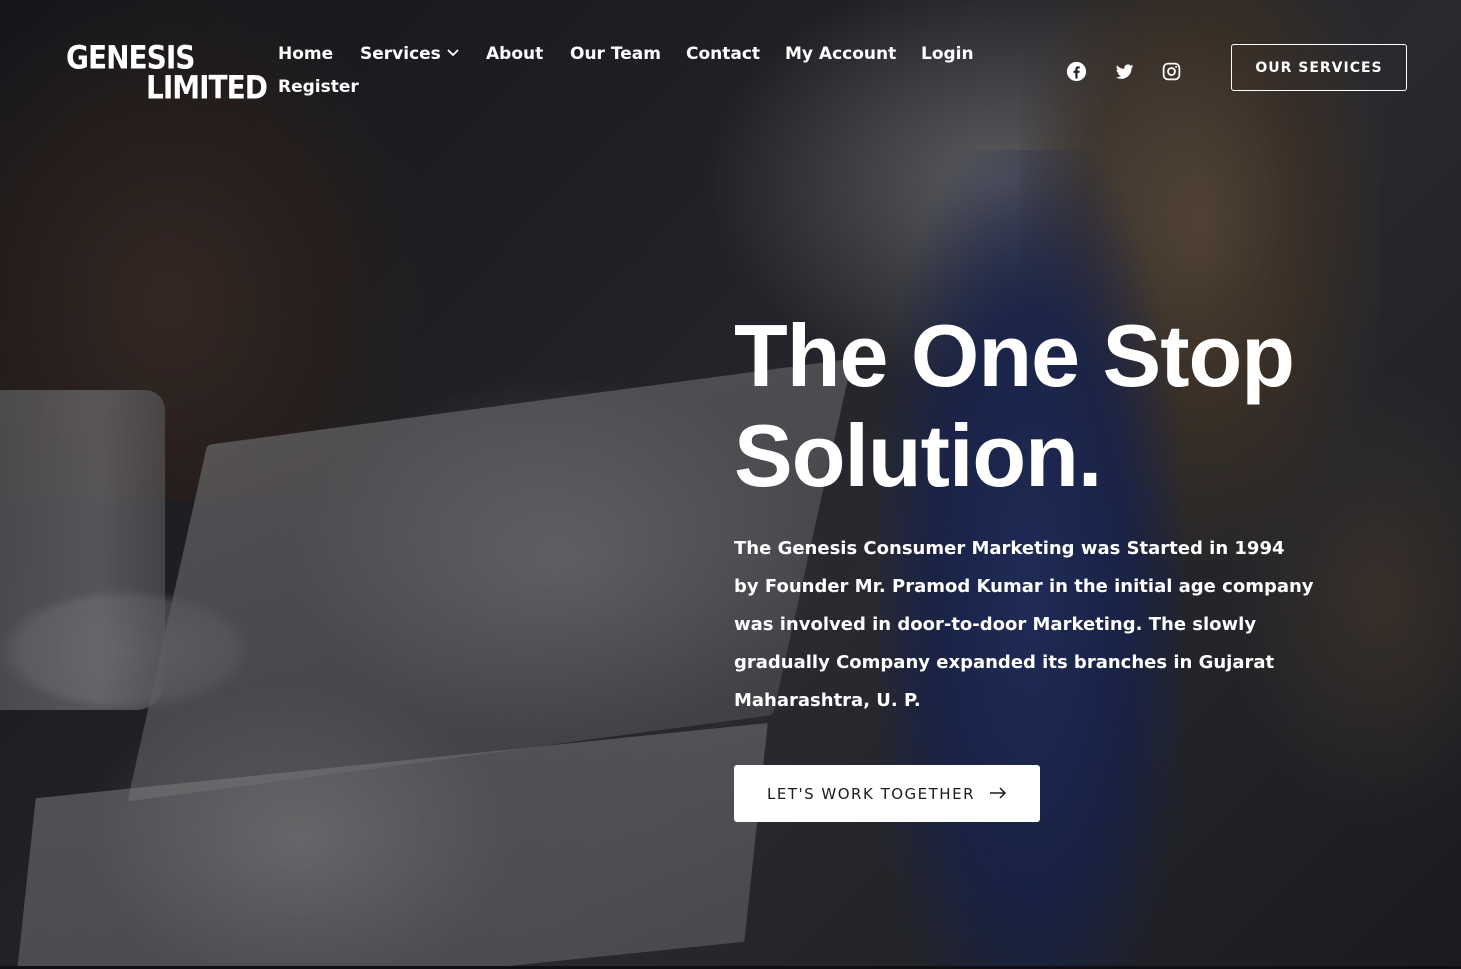 This screenshot has height=969, width=1461. Describe the element at coordinates (1124, 71) in the screenshot. I see `twitter-icon` at that location.